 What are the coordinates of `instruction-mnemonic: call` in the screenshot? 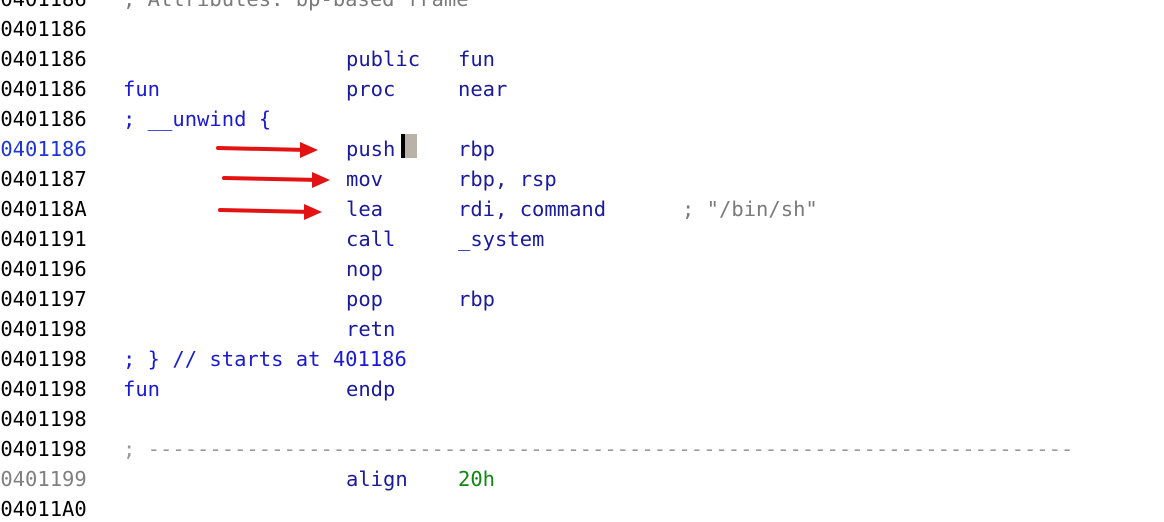 It's located at (370, 239).